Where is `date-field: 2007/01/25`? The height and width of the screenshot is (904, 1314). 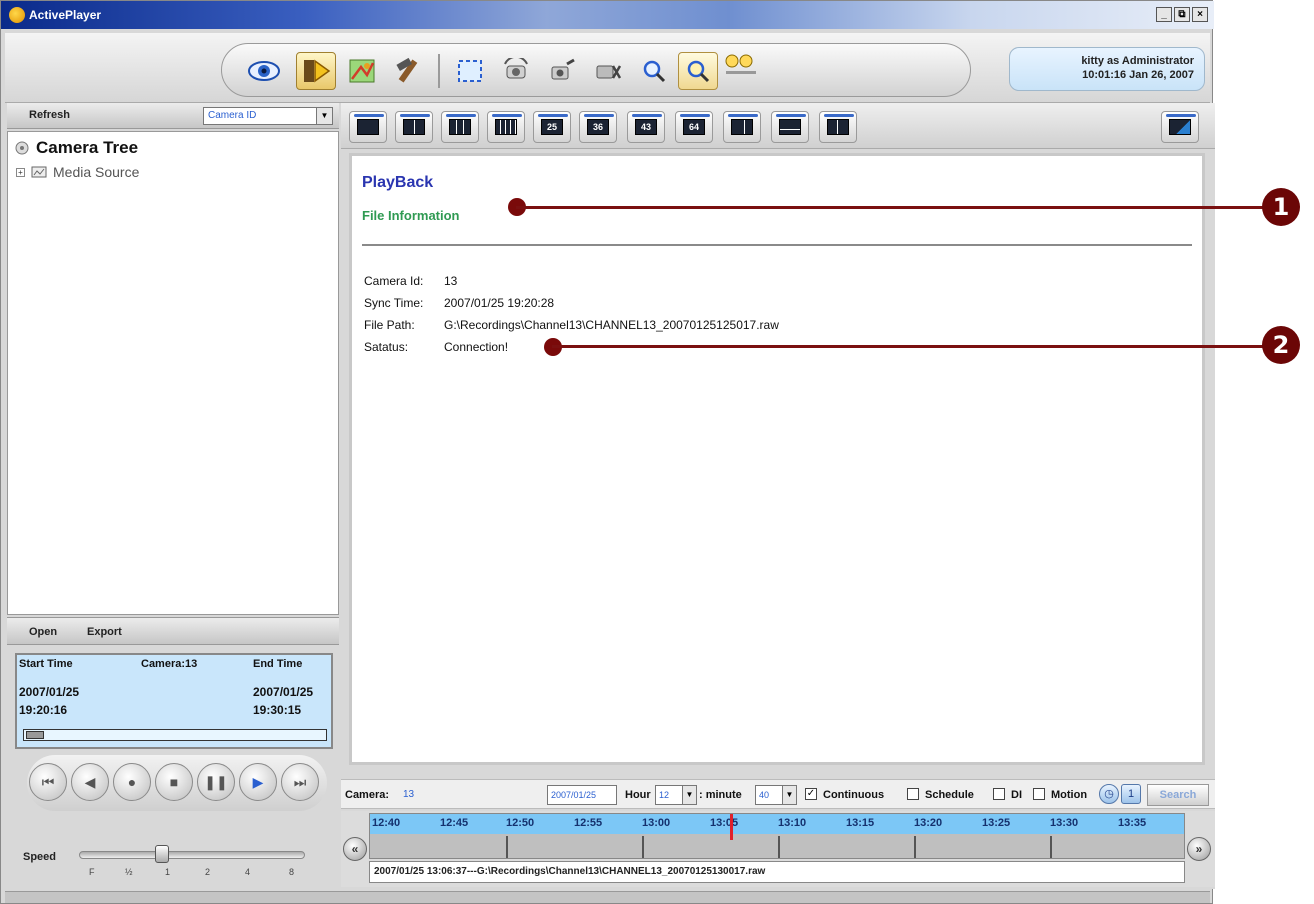 date-field: 2007/01/25 is located at coordinates (582, 795).